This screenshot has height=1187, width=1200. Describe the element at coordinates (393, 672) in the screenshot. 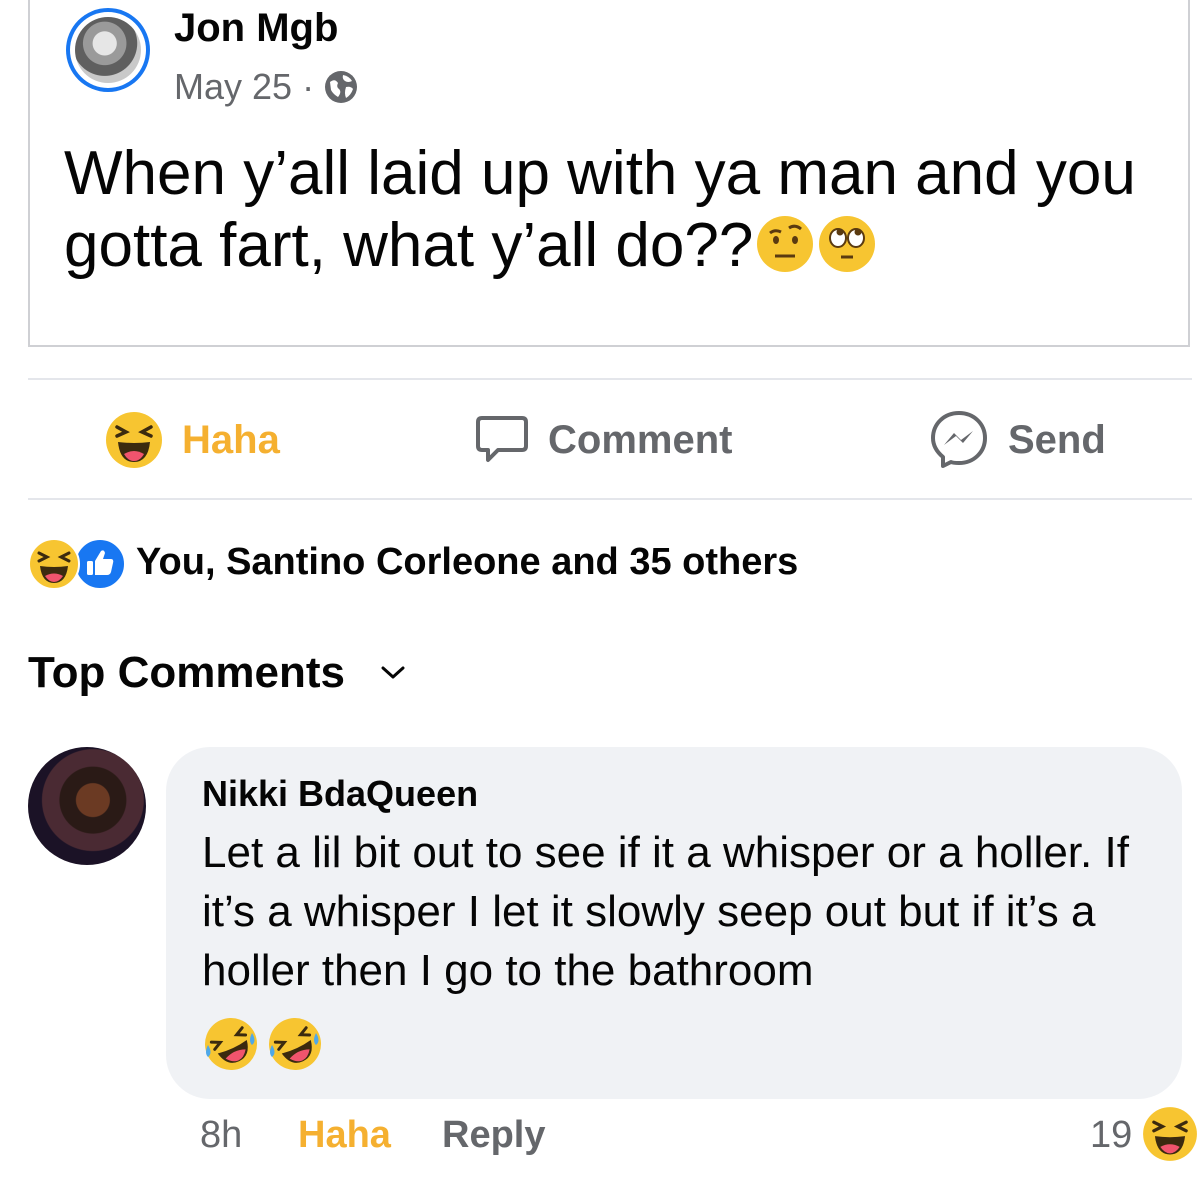

I see `chevron-down-icon` at that location.